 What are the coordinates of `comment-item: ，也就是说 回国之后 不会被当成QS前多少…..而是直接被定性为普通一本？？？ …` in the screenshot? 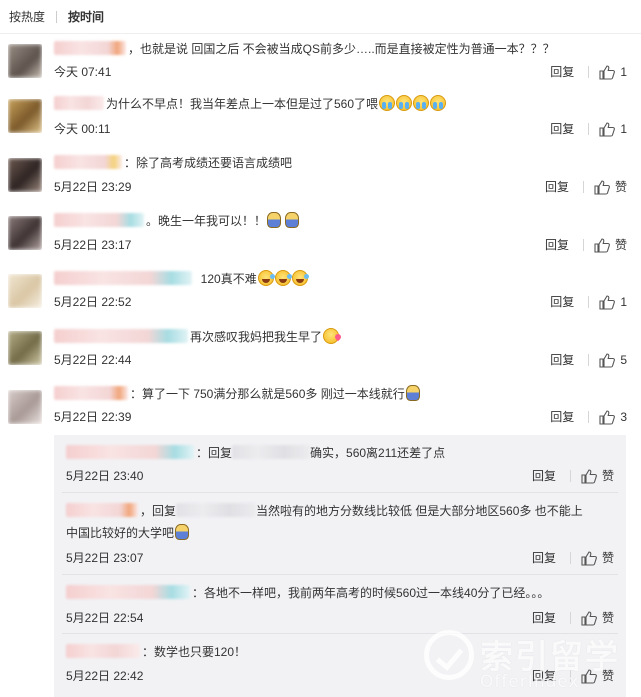 It's located at (320, 62).